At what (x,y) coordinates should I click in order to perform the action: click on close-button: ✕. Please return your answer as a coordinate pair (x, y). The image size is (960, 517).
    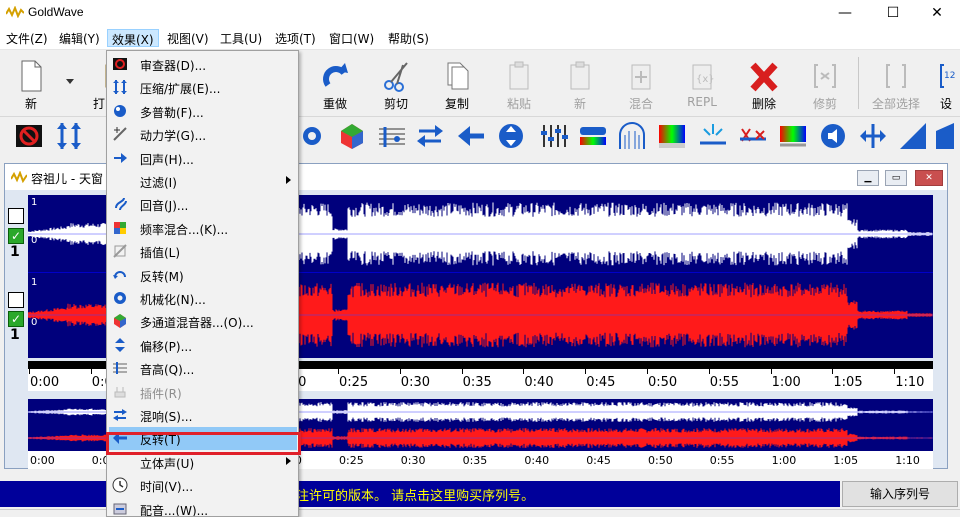
    Looking at the image, I should click on (937, 13).